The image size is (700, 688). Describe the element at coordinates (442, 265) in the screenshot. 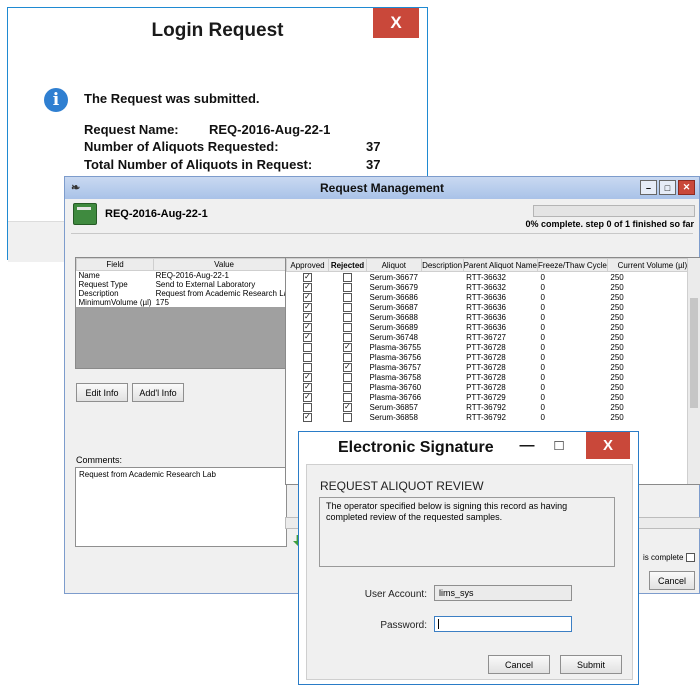

I see `description-column-header: Description` at that location.